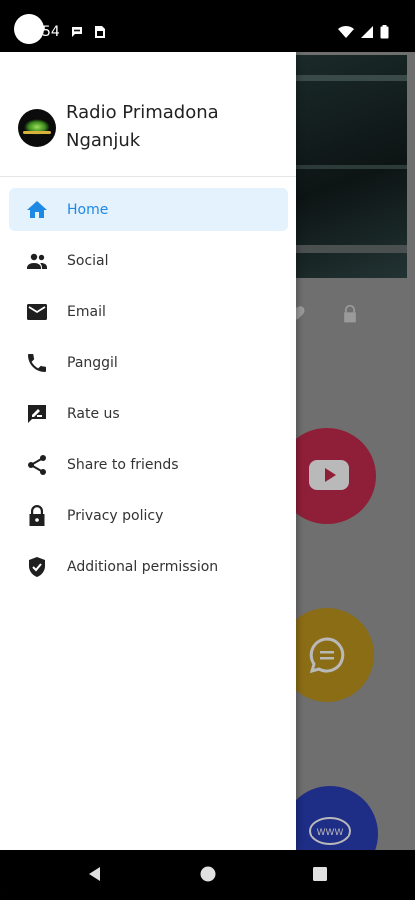 This screenshot has height=900, width=415. I want to click on people-icon, so click(37, 261).